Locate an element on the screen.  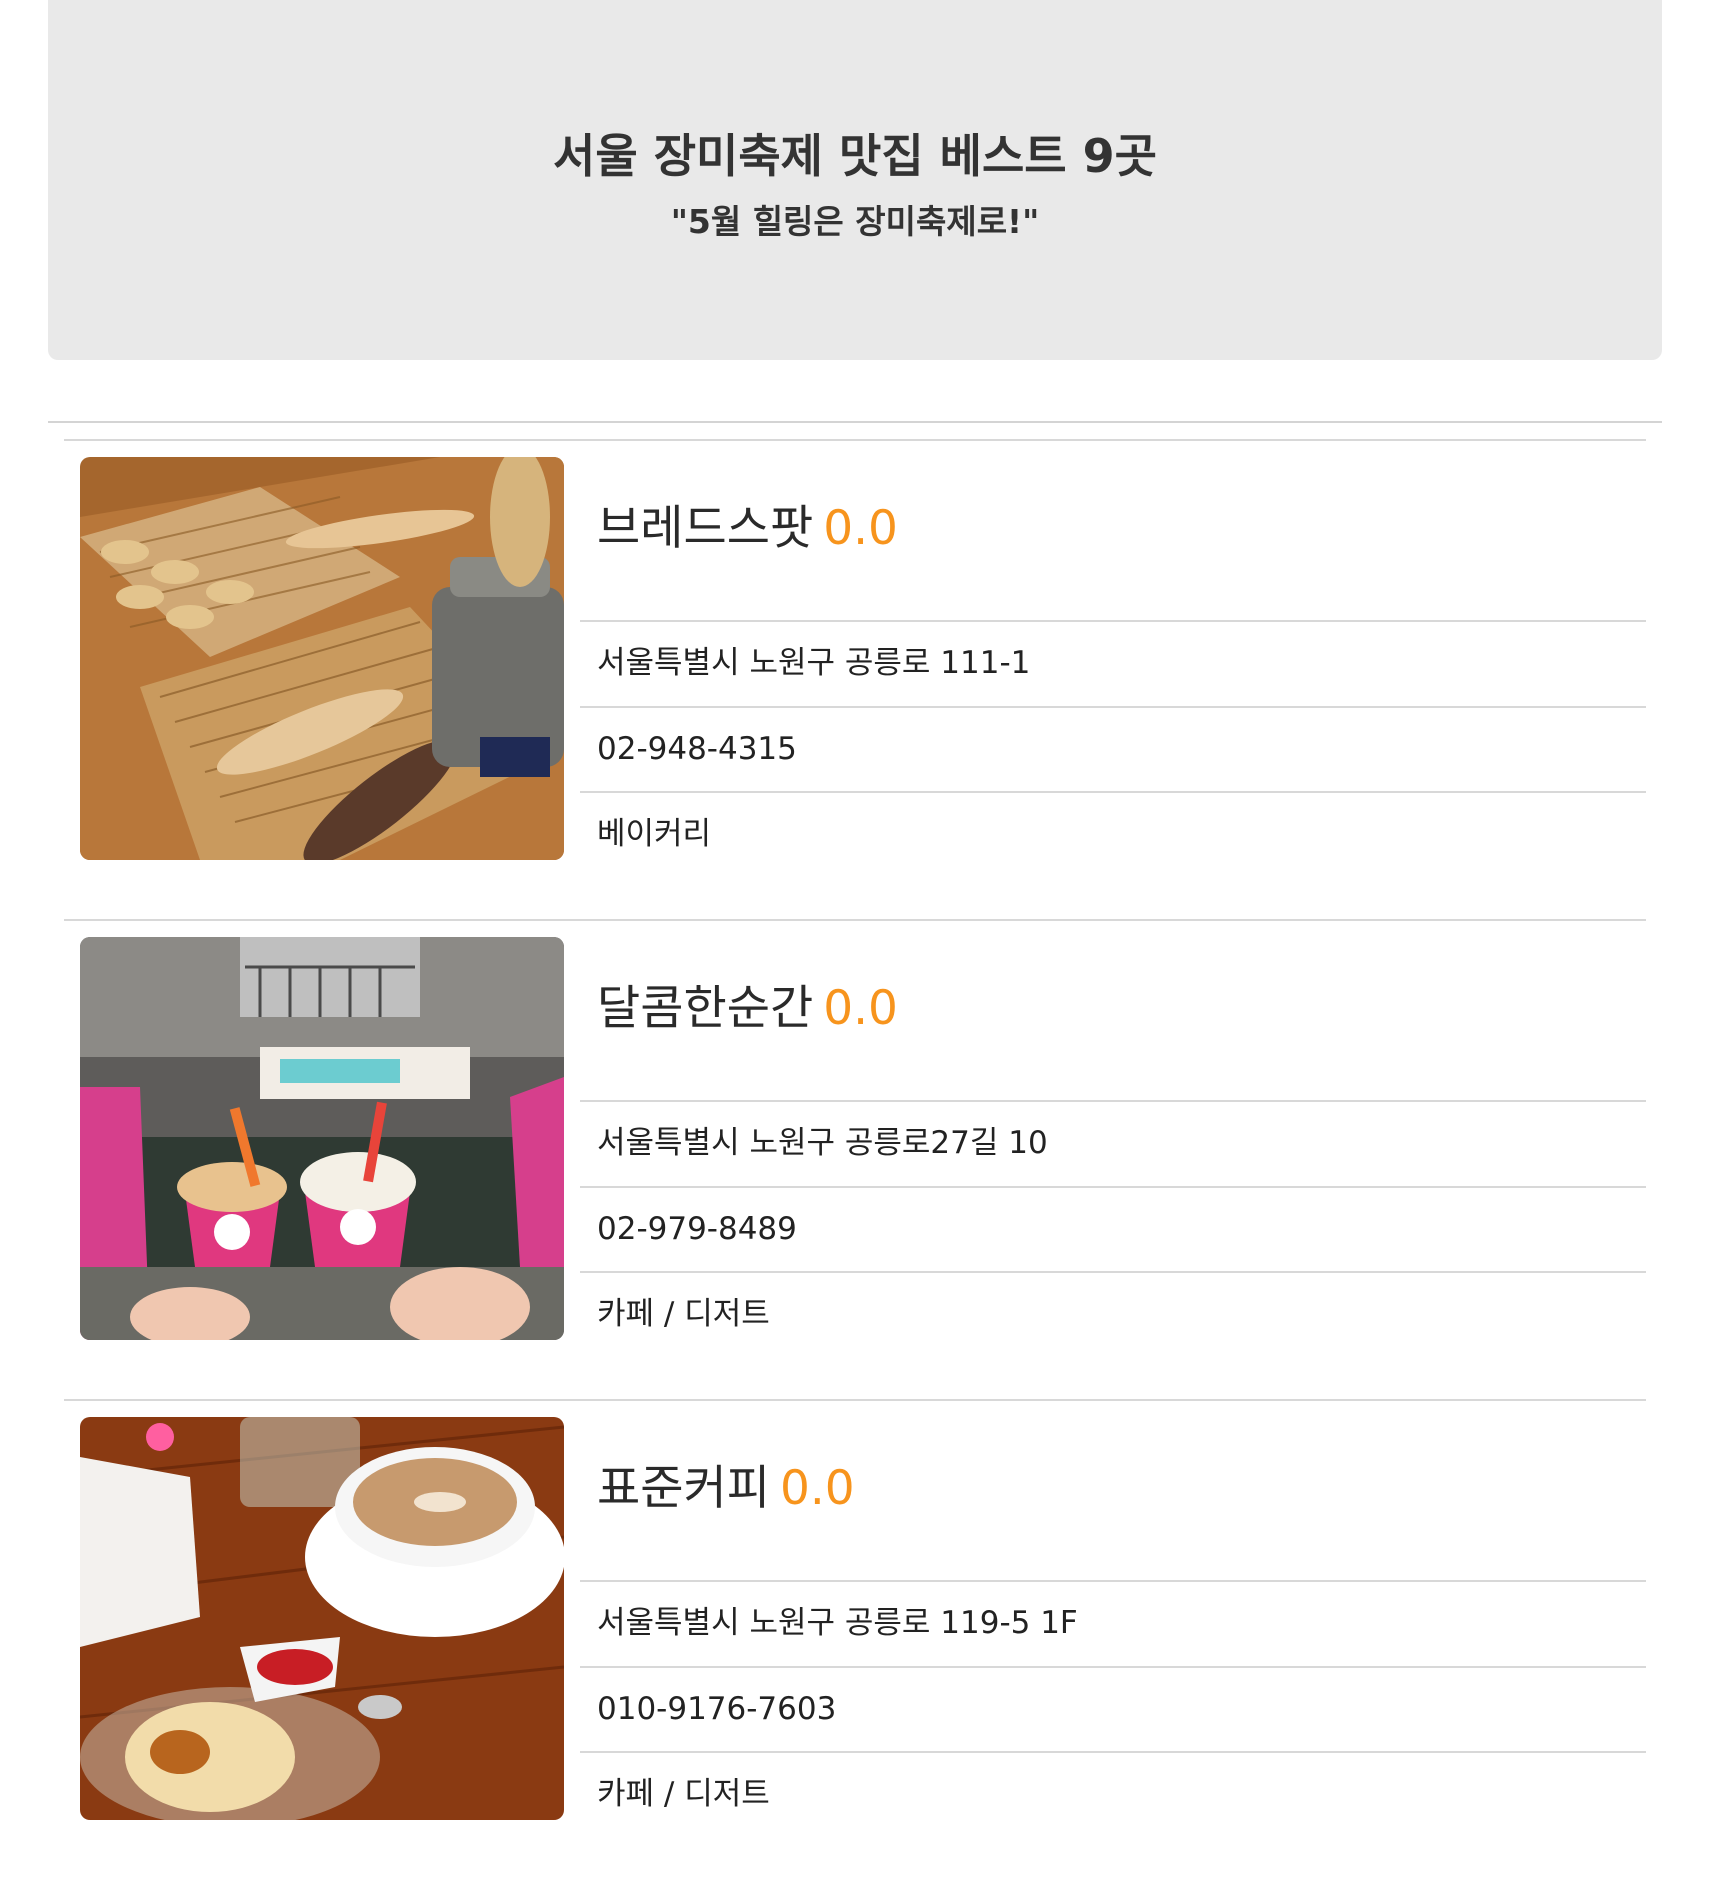
page-subtitle: "5월 힐링은 장미축제로!" is located at coordinates (855, 221).